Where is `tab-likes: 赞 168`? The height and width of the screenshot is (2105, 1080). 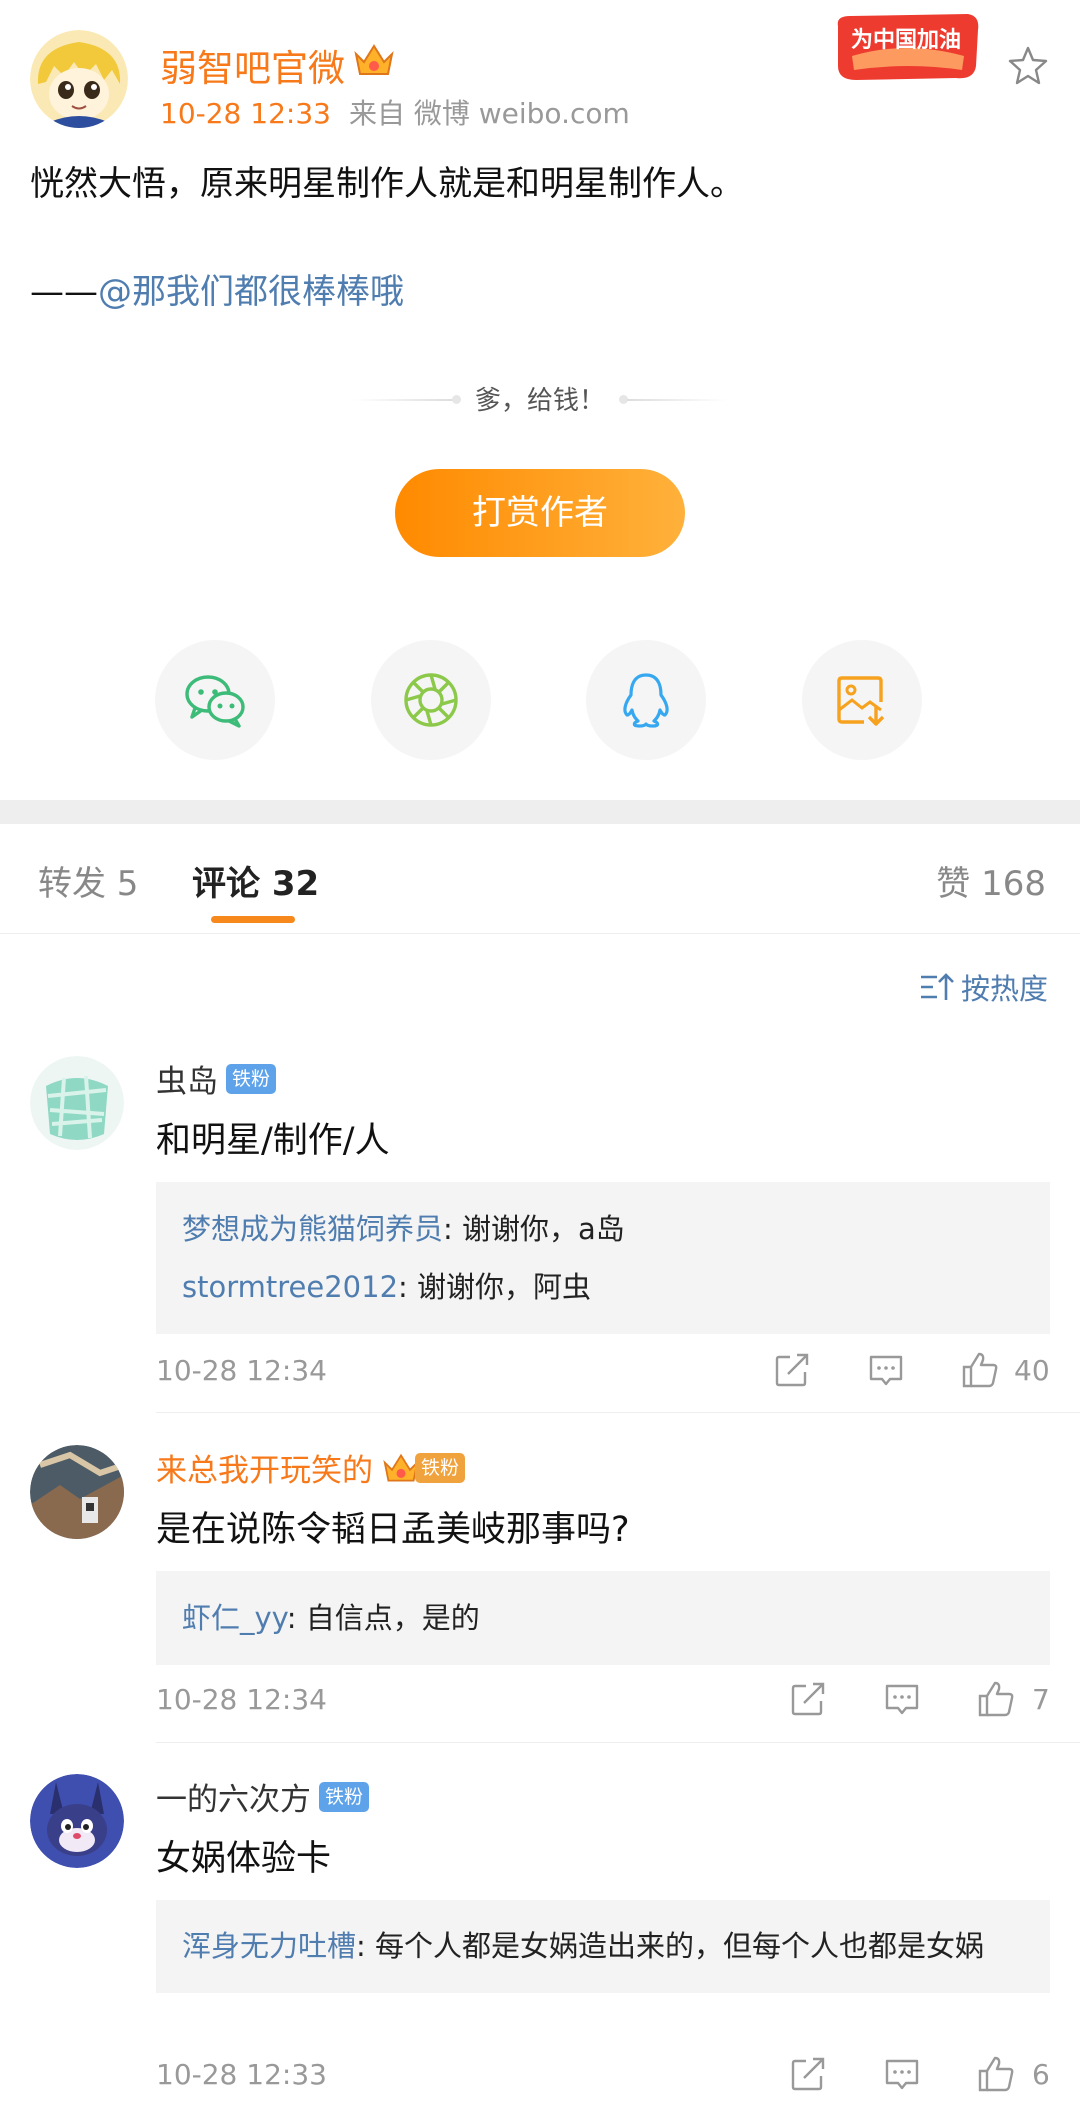 tab-likes: 赞 168 is located at coordinates (991, 880).